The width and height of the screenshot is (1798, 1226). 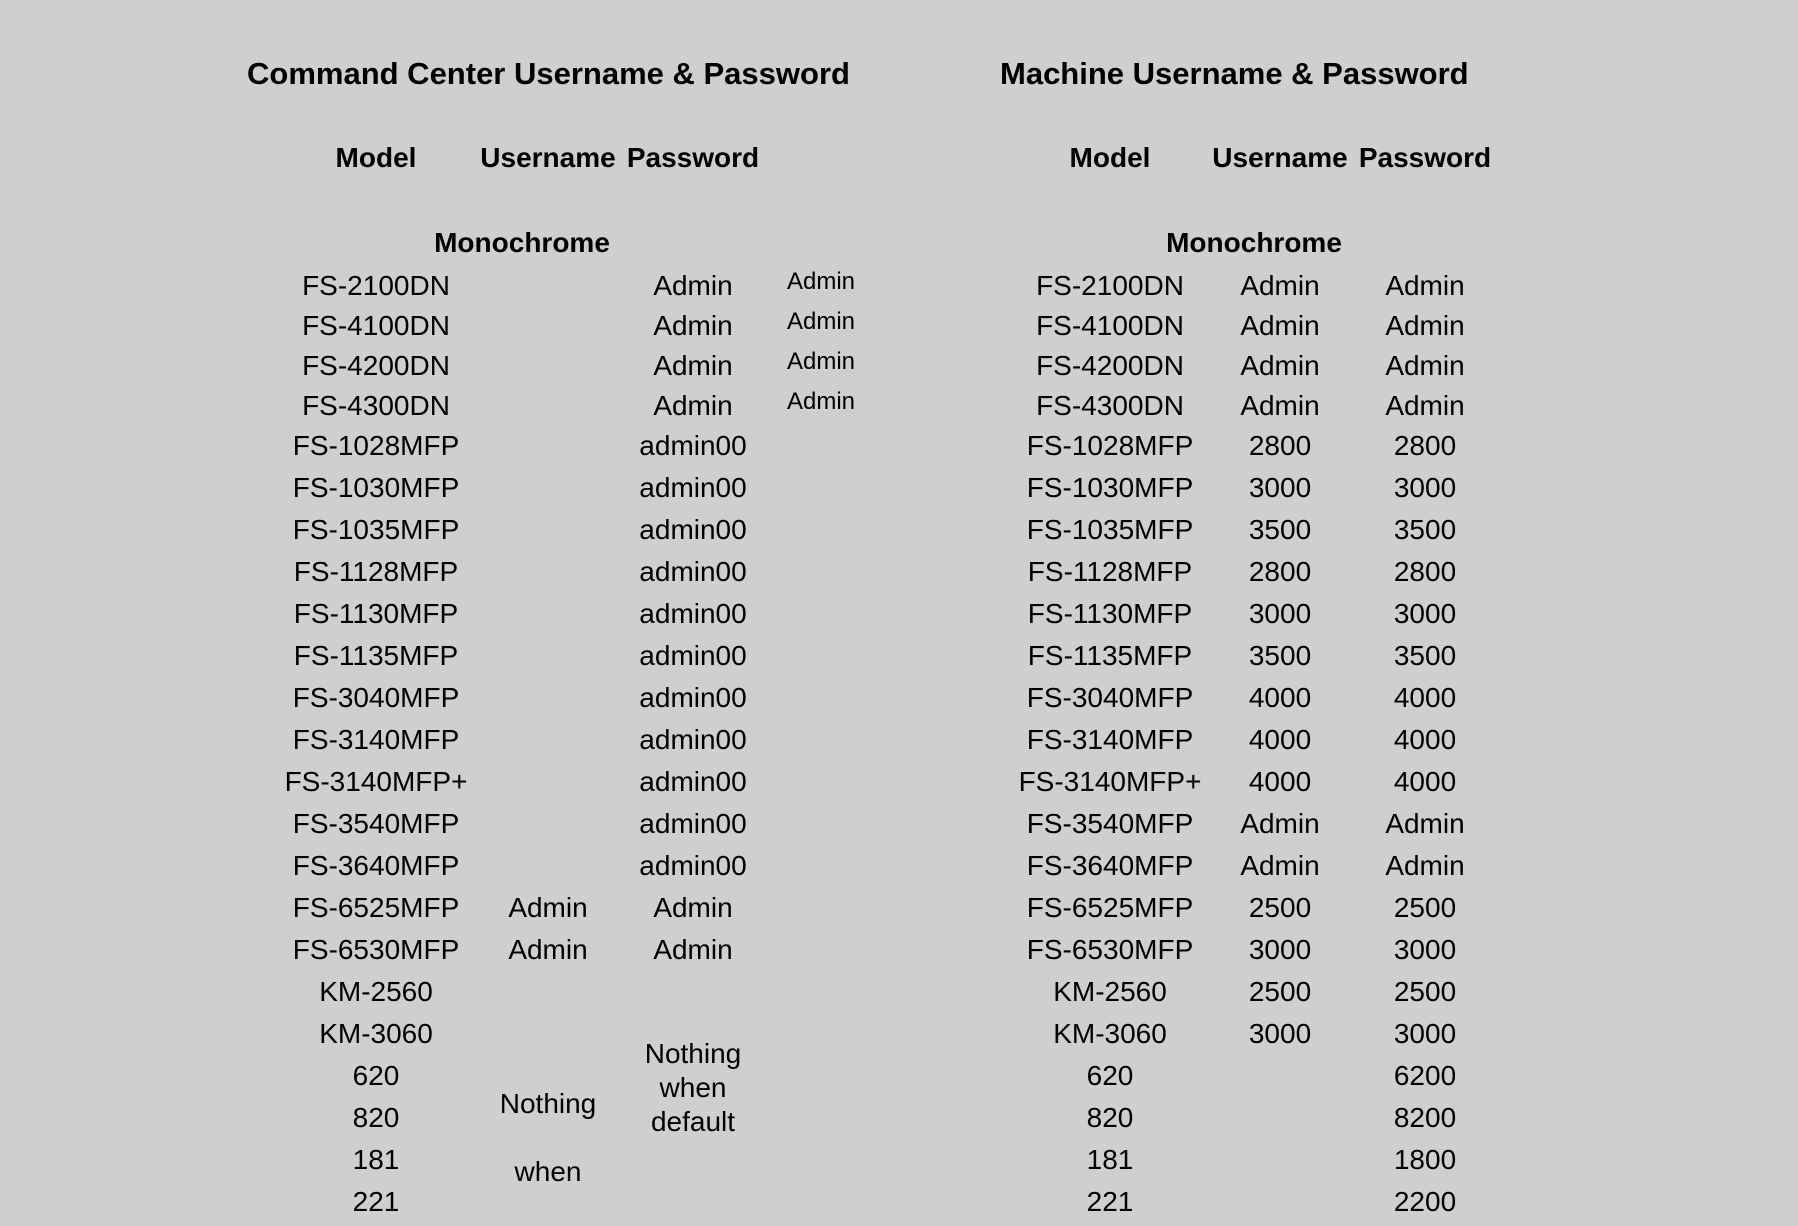 What do you see at coordinates (548, 1171) in the screenshot?
I see `cc-username-note-when: when` at bounding box center [548, 1171].